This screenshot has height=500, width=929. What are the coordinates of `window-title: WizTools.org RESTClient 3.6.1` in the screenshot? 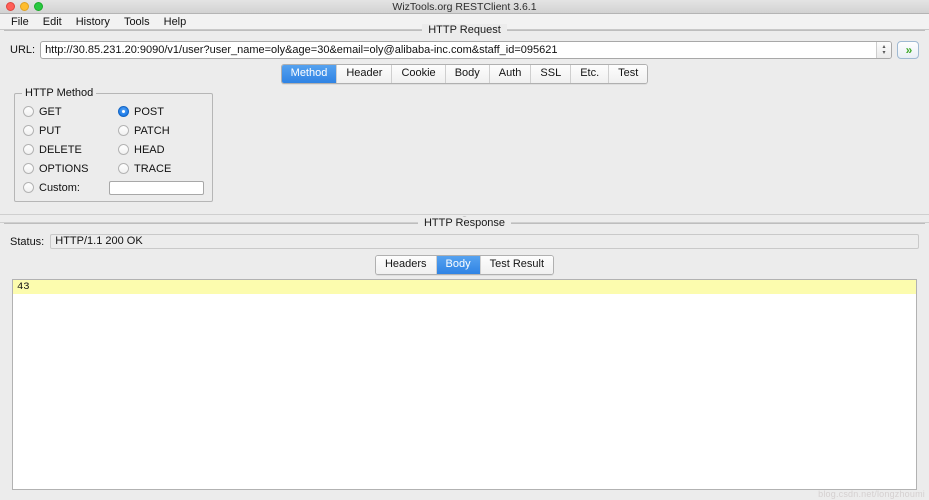 It's located at (464, 6).